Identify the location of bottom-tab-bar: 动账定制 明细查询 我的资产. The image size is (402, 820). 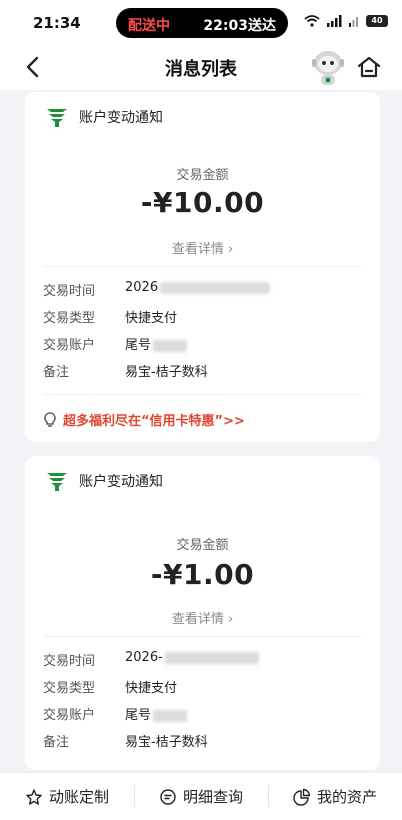
(201, 796).